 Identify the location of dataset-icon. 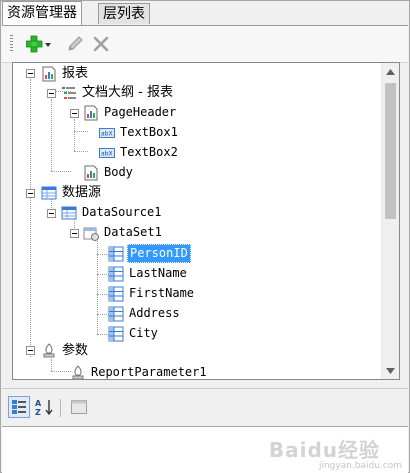
(91, 234).